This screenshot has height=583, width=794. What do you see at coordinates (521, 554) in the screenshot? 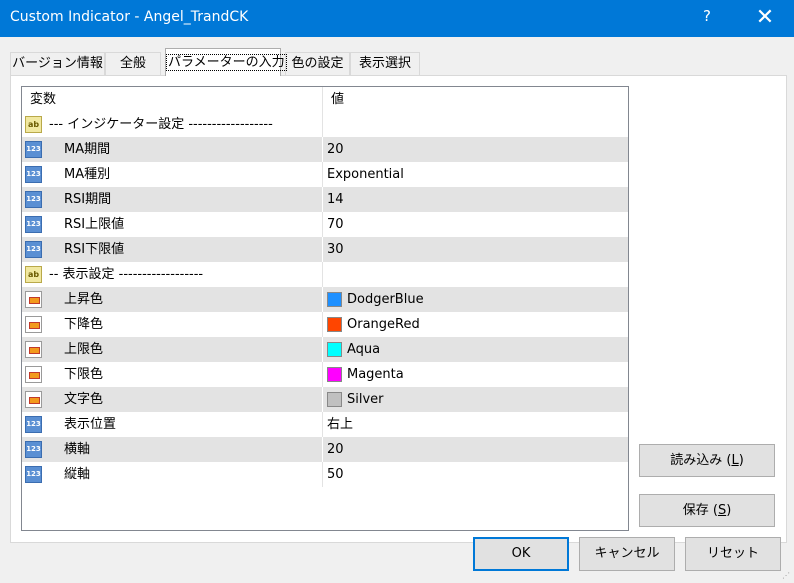
I see `ok-button: OK` at bounding box center [521, 554].